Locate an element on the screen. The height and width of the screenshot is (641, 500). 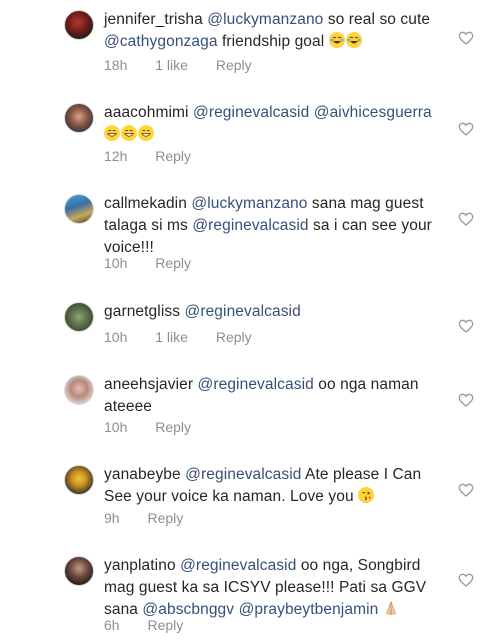
comment-username: aaacohmimi is located at coordinates (146, 112).